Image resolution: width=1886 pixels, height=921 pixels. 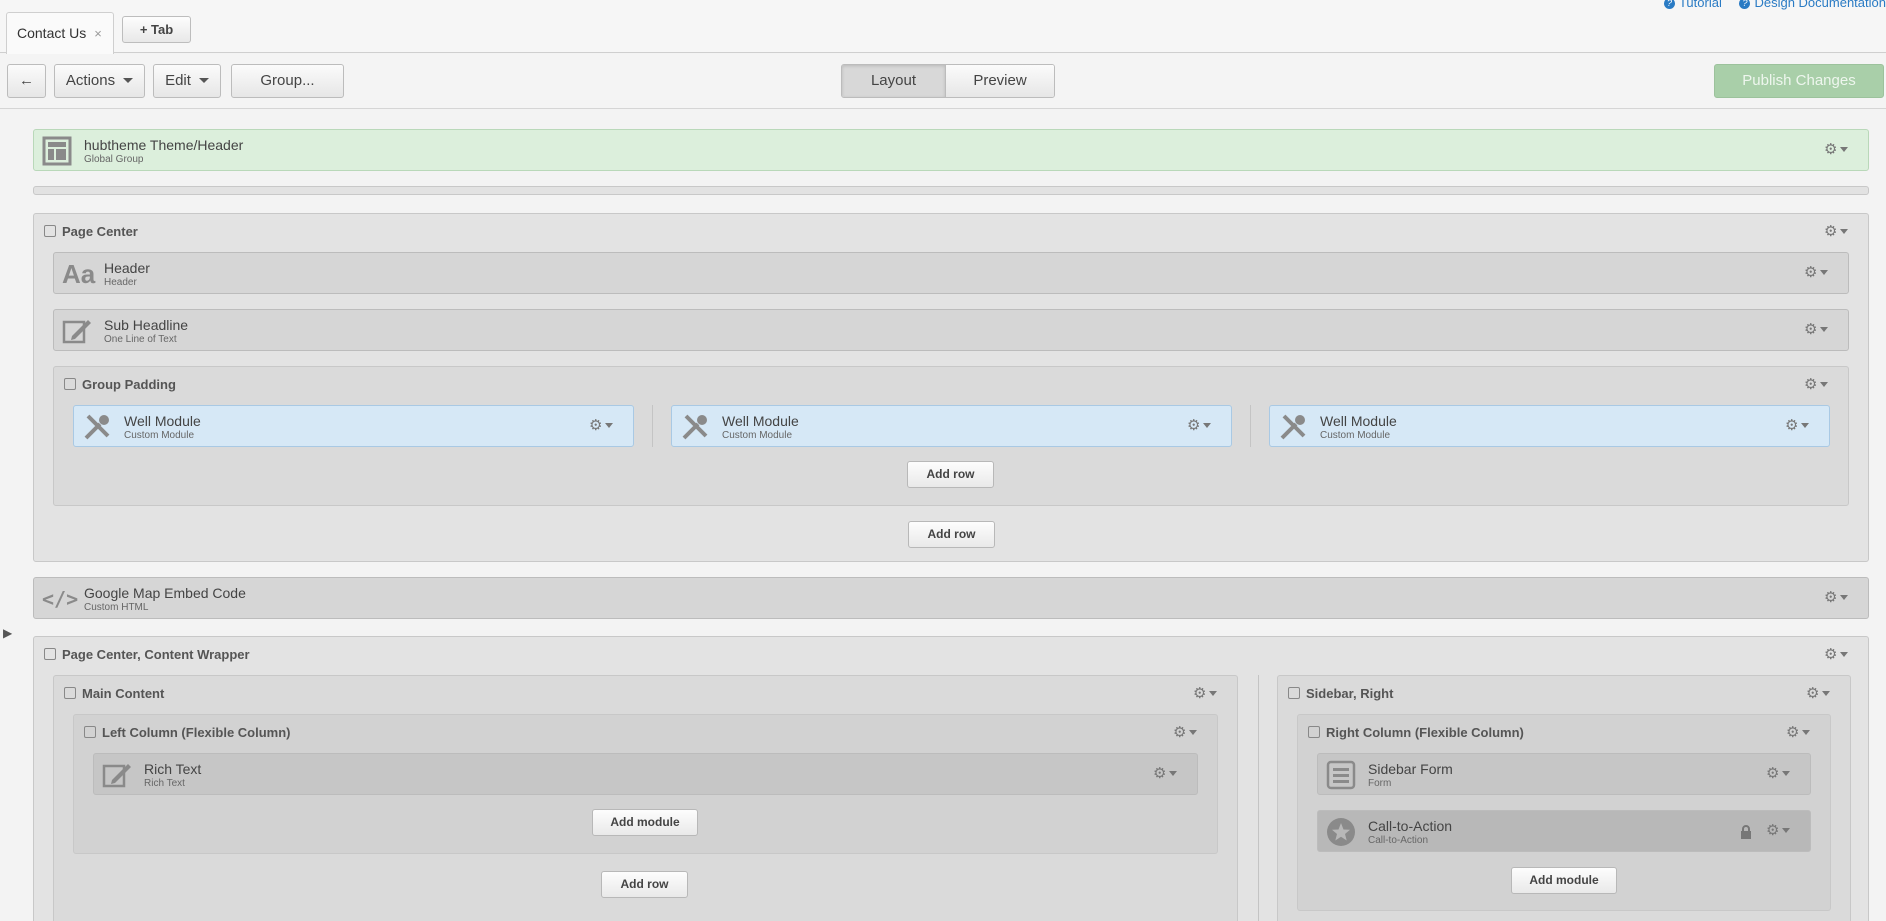 I want to click on module-subtitle: Global Group, so click(x=114, y=159).